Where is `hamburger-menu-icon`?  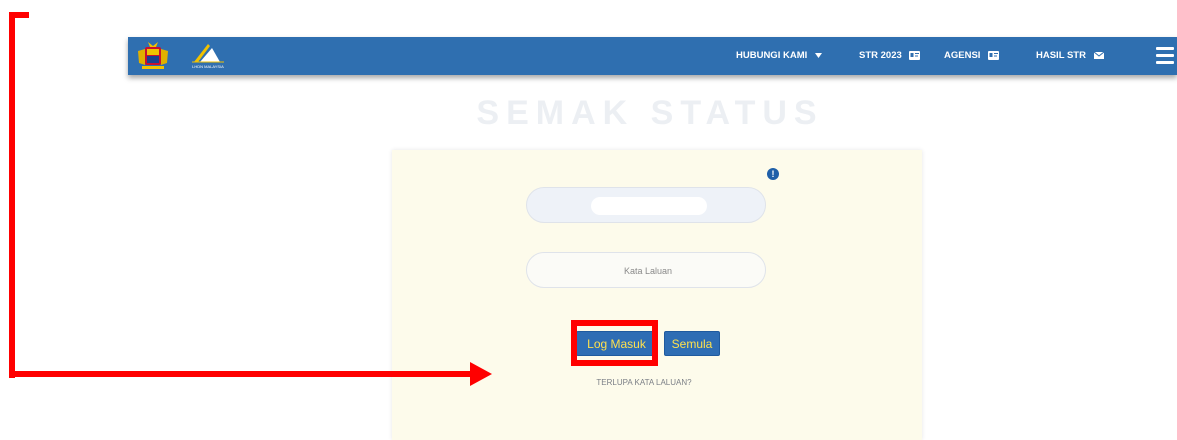 hamburger-menu-icon is located at coordinates (1165, 56).